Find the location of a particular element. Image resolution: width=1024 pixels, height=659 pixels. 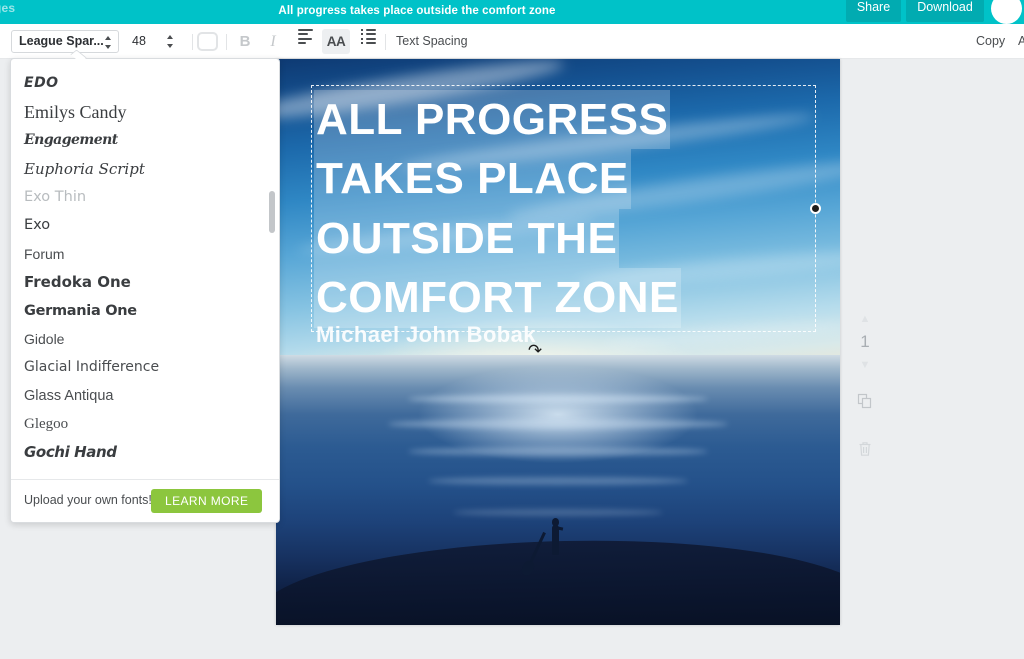

delete-page-icon is located at coordinates (865, 449).